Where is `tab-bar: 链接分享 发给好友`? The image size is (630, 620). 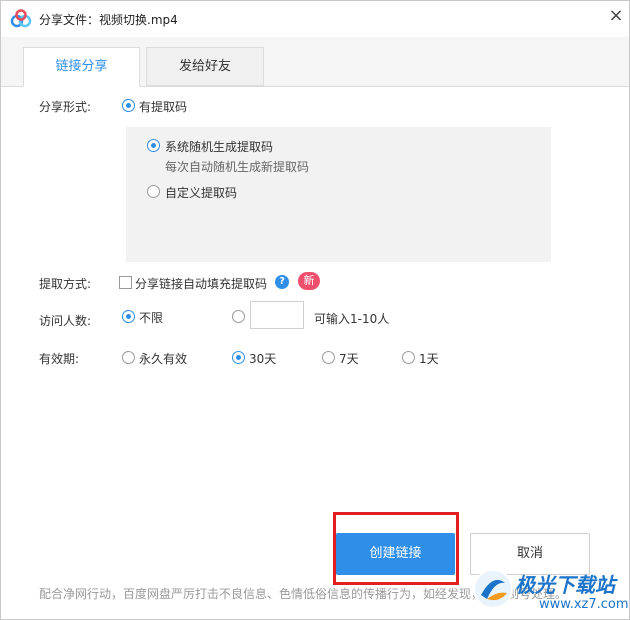 tab-bar: 链接分享 发给好友 is located at coordinates (315, 62).